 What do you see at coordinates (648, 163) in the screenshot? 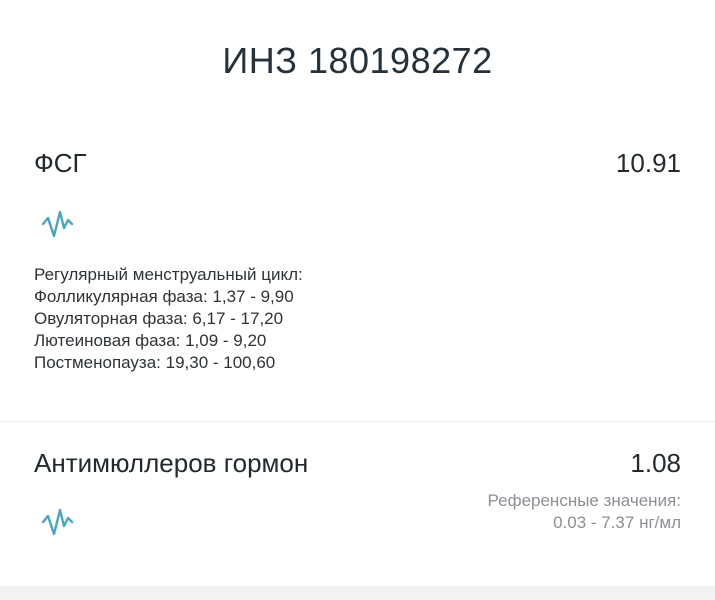
I see `test-value: 10.91` at bounding box center [648, 163].